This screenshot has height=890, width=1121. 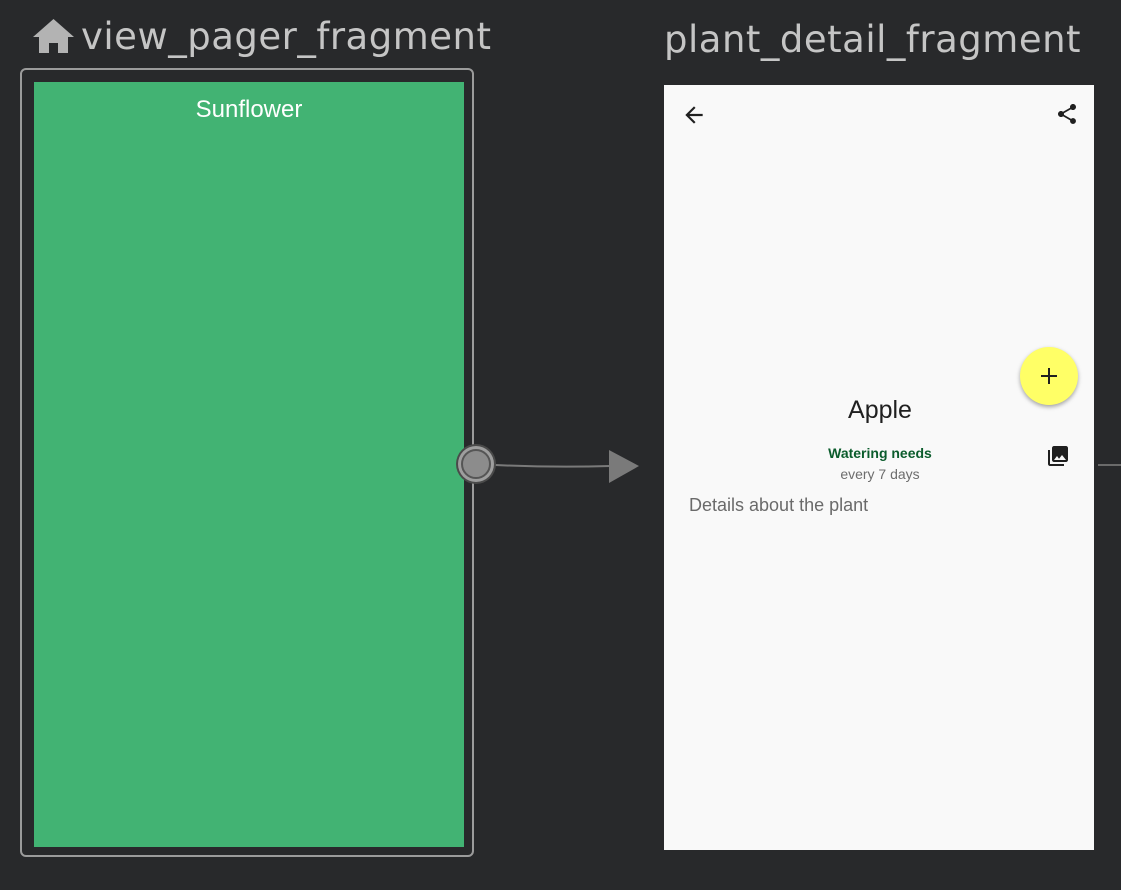 What do you see at coordinates (1058, 456) in the screenshot?
I see `gallery-icon` at bounding box center [1058, 456].